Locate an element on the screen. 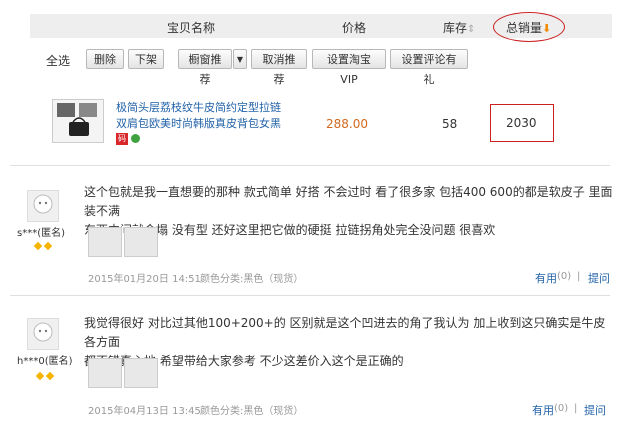 The width and height of the screenshot is (620, 422). product-title-line2: 双肩包欧美时尚韩版真皮背包女黑 is located at coordinates (198, 123).